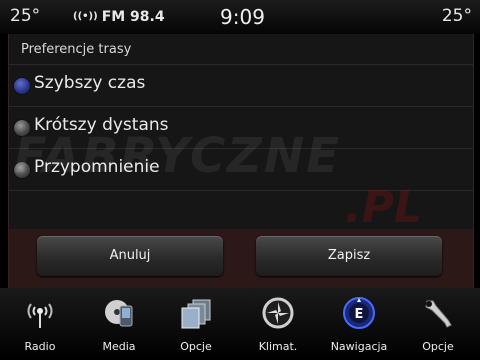  I want to click on apps-icon, so click(196, 314).